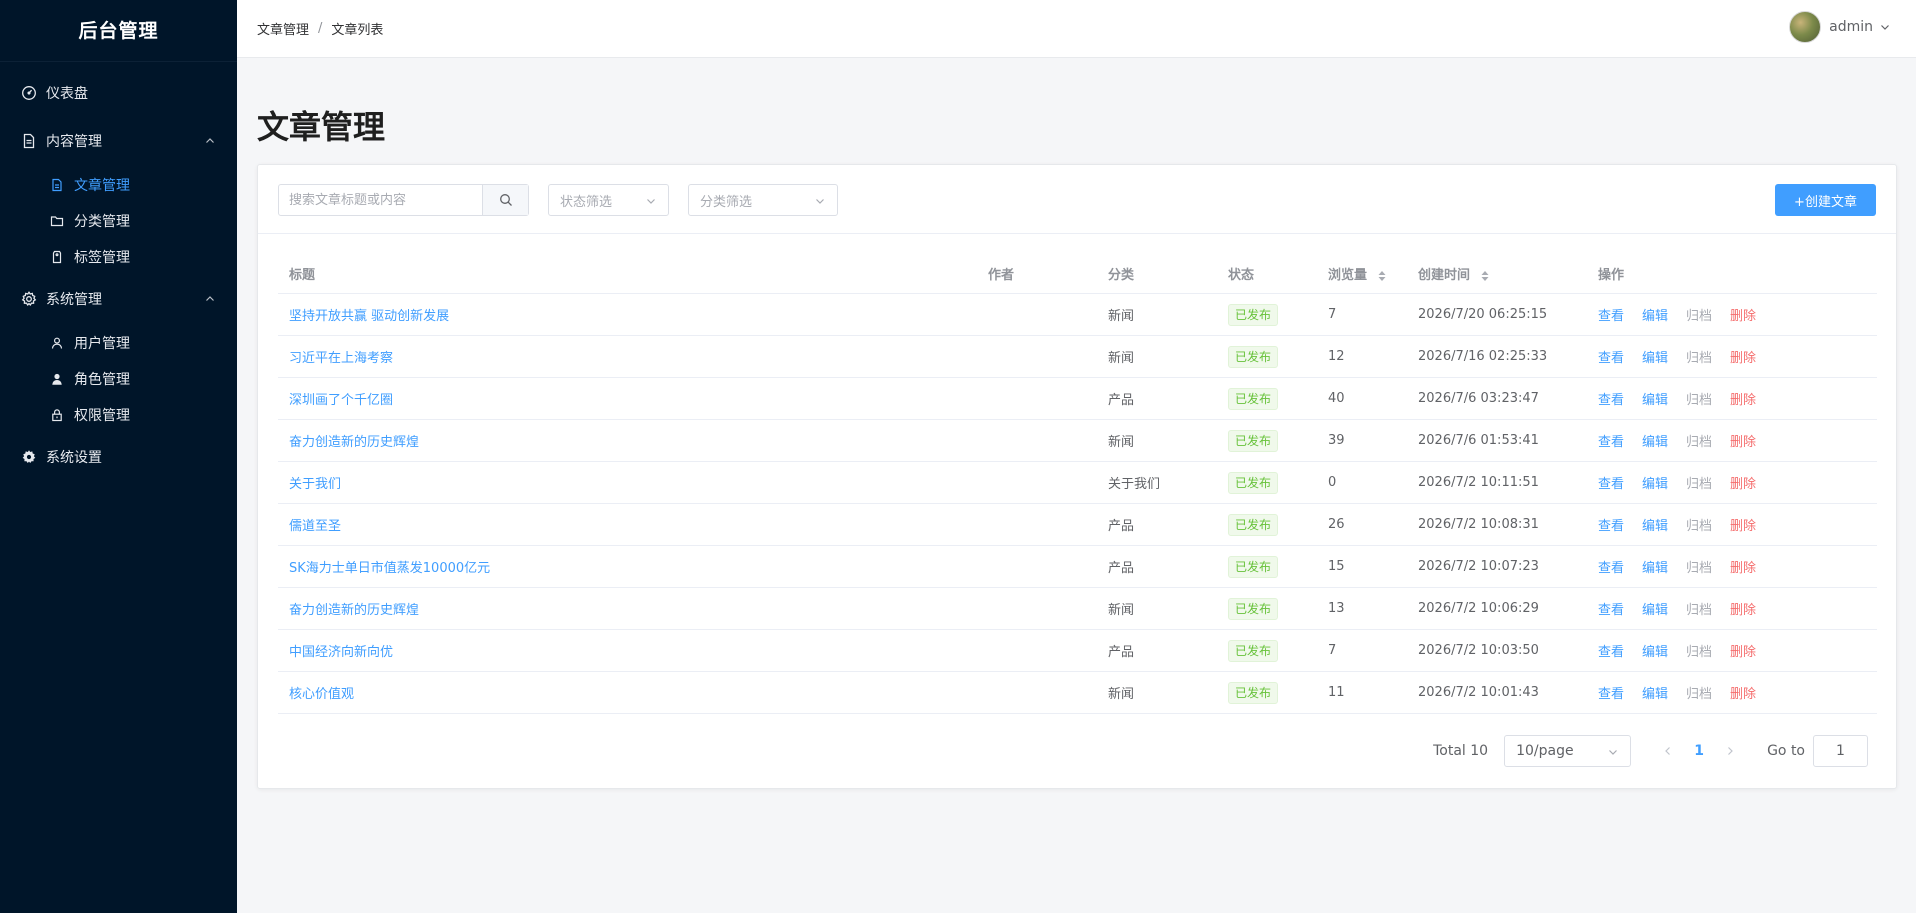  Describe the element at coordinates (118, 257) in the screenshot. I see `sidebar-item-tags: 标签管理` at that location.